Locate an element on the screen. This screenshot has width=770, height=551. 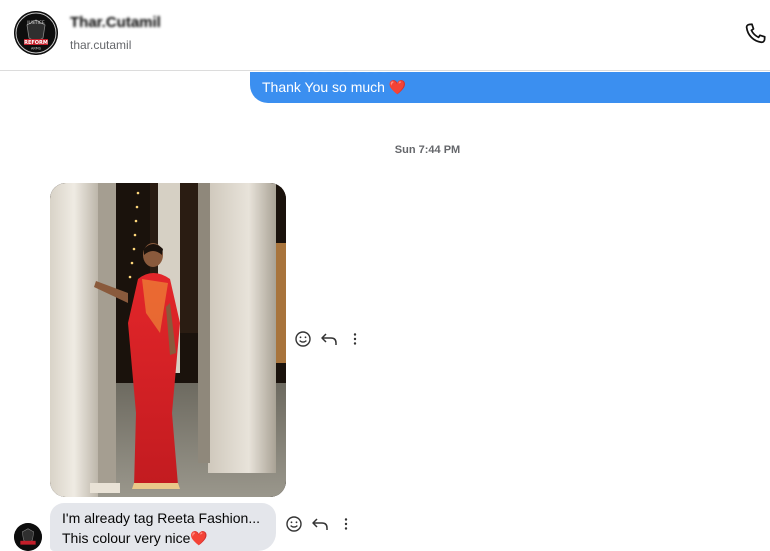
sender-avatar is located at coordinates (28, 537).